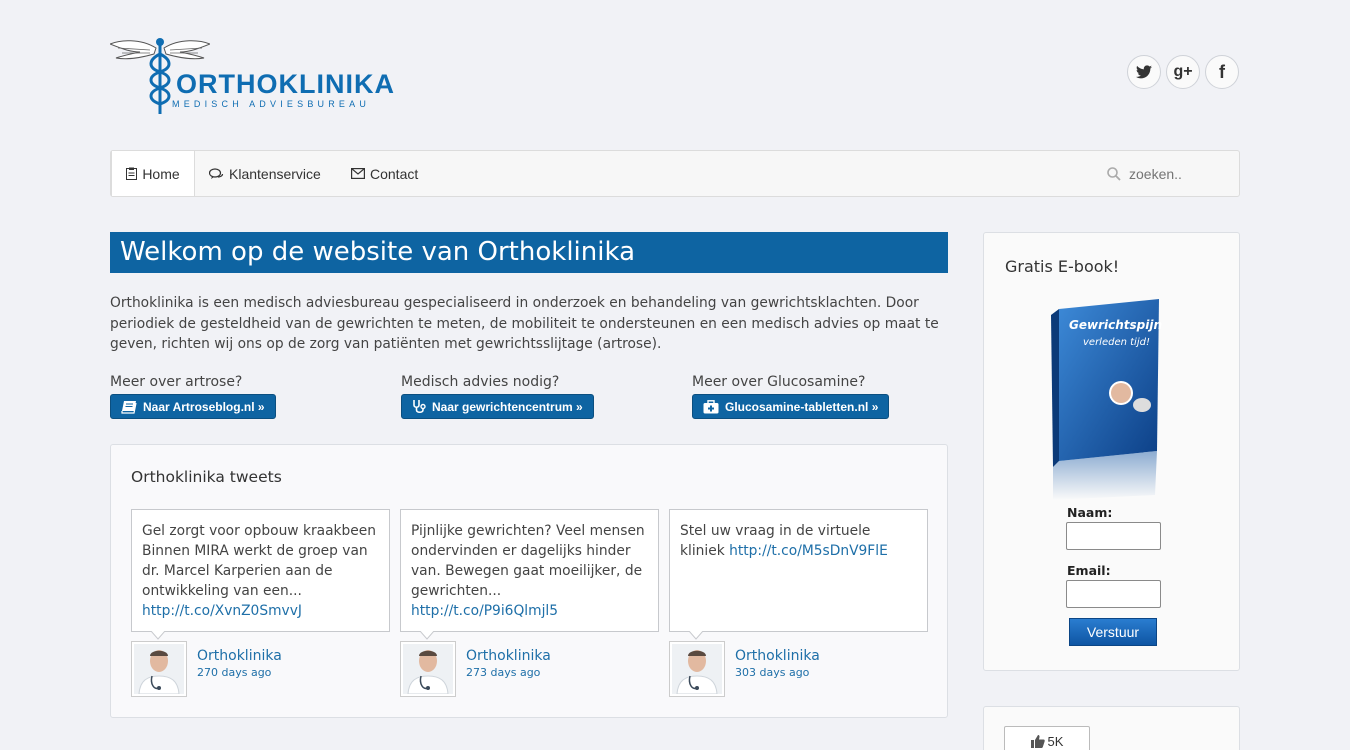 This screenshot has width=1350, height=750. Describe the element at coordinates (711, 406) in the screenshot. I see `medkit-icon` at that location.